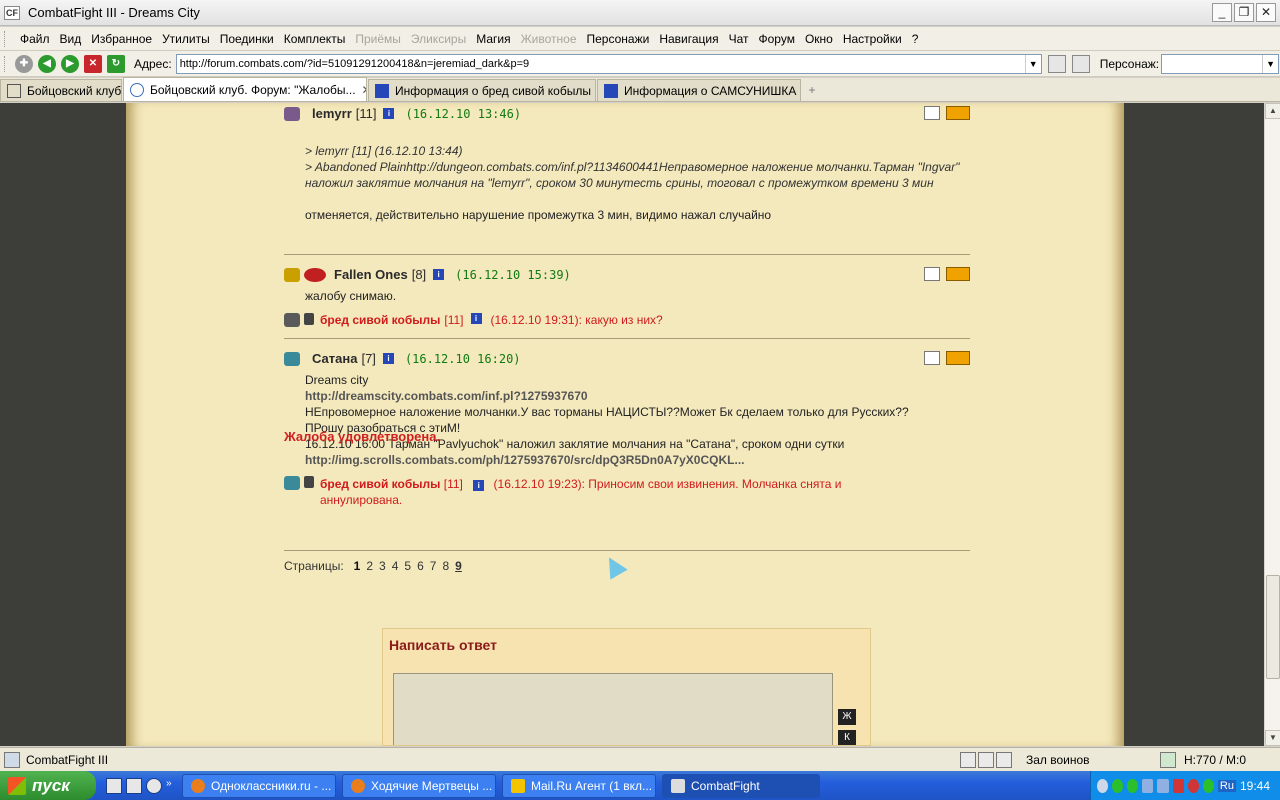  I want to click on quicklaunch-app-icon, so click(114, 785).